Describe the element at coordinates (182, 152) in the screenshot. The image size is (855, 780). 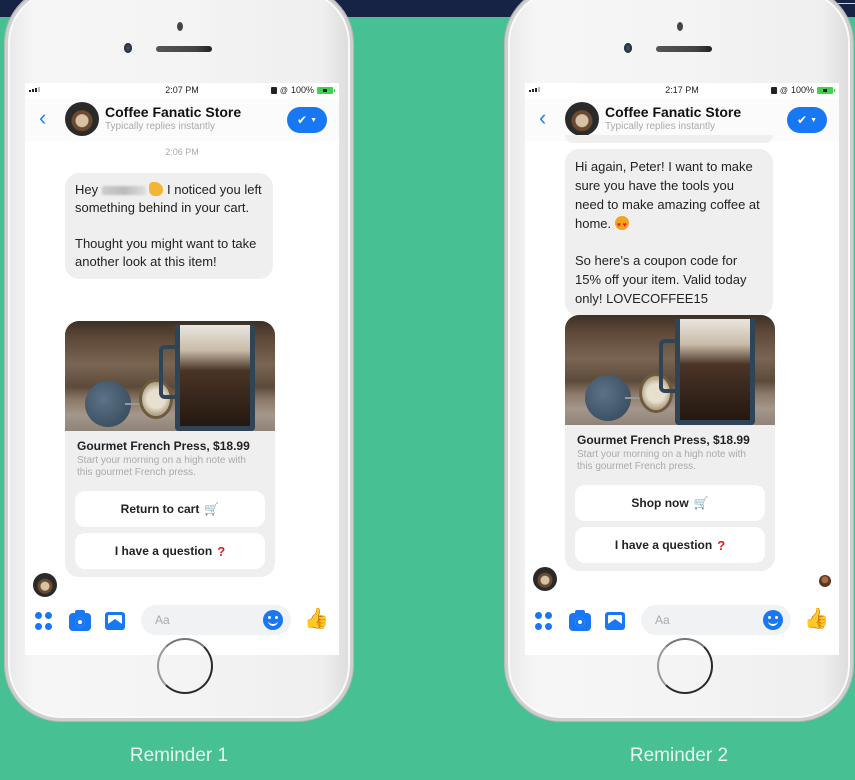
I see `message-timestamp: 2:06 PM` at that location.